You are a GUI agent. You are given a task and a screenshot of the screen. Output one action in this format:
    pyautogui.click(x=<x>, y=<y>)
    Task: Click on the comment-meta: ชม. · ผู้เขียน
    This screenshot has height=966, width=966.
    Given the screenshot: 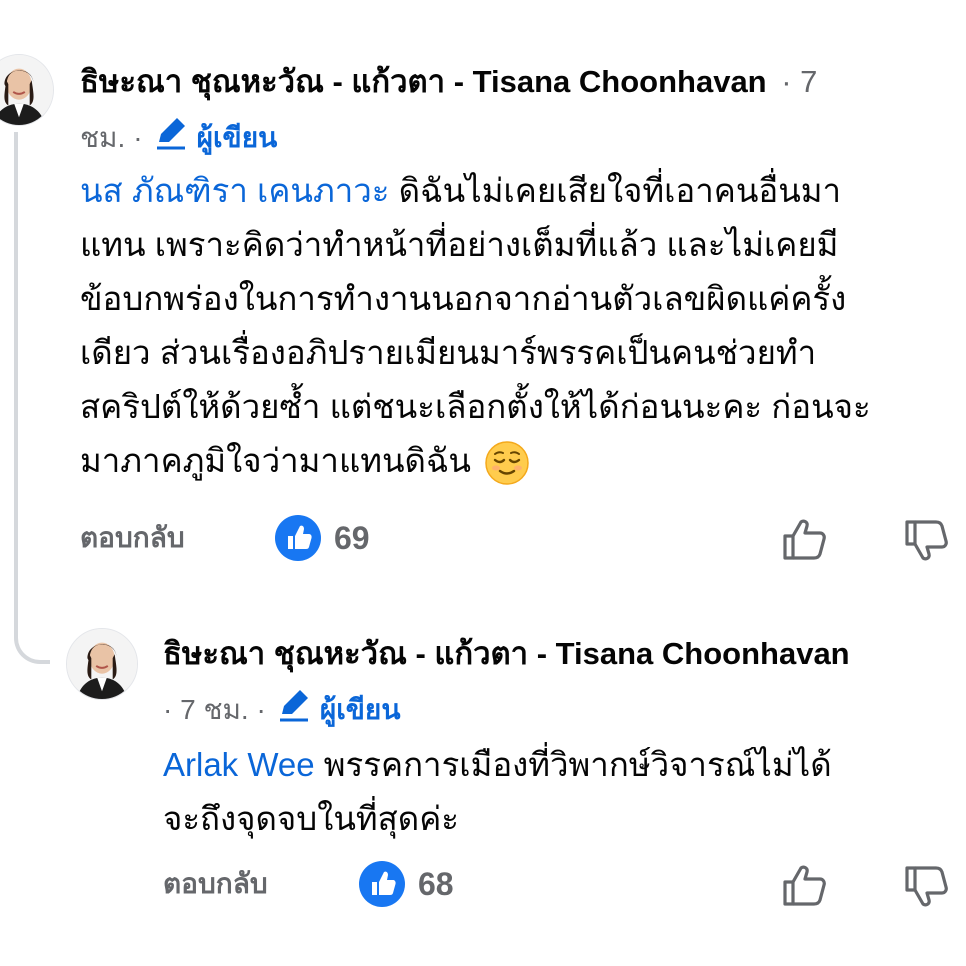 What is the action you would take?
    pyautogui.click(x=178, y=137)
    